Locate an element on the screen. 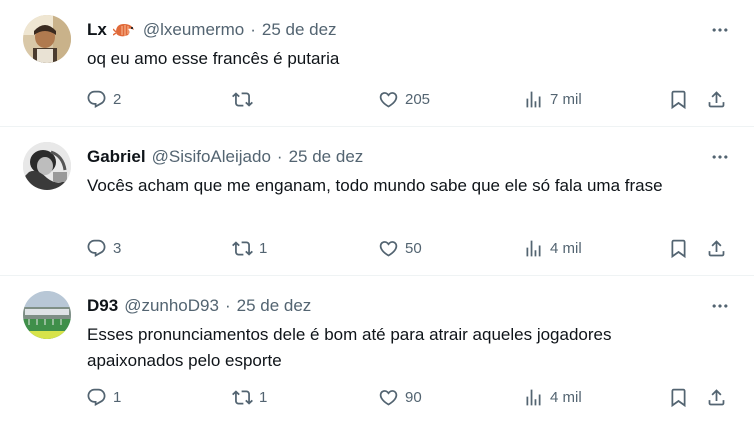 Image resolution: width=754 pixels, height=425 pixels. author-name: Gabriel is located at coordinates (116, 157).